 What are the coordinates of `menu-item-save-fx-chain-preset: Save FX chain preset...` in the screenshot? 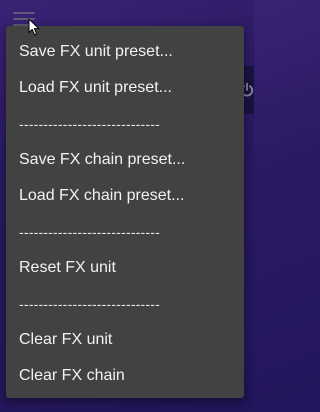 It's located at (125, 160).